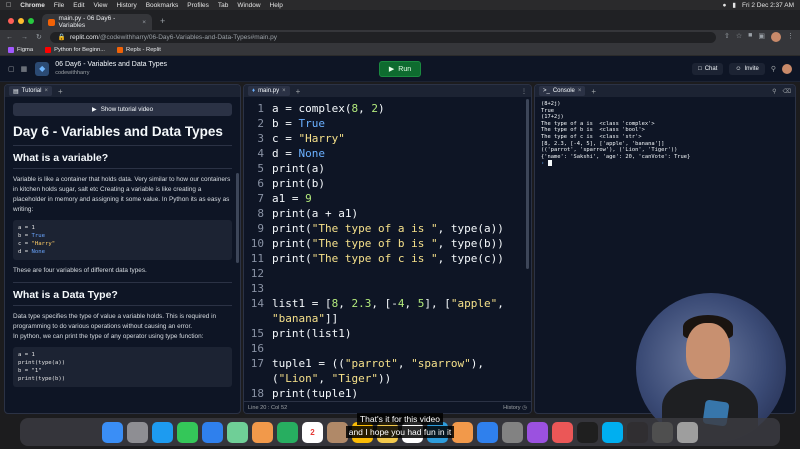 The image size is (800, 449). What do you see at coordinates (162, 432) in the screenshot?
I see `safari-icon` at bounding box center [162, 432].